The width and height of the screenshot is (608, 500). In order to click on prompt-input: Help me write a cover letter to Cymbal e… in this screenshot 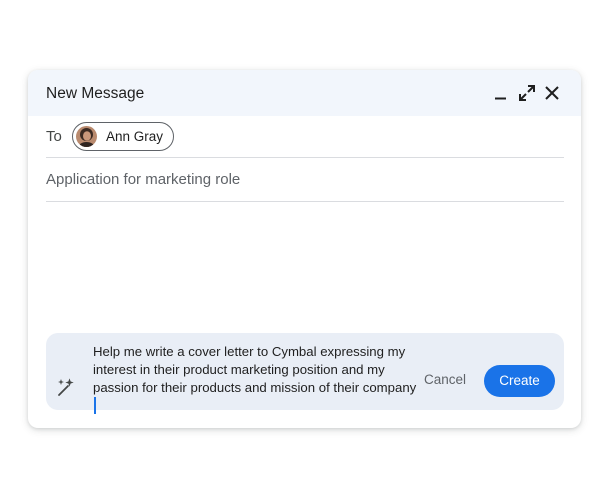, I will do `click(256, 379)`.